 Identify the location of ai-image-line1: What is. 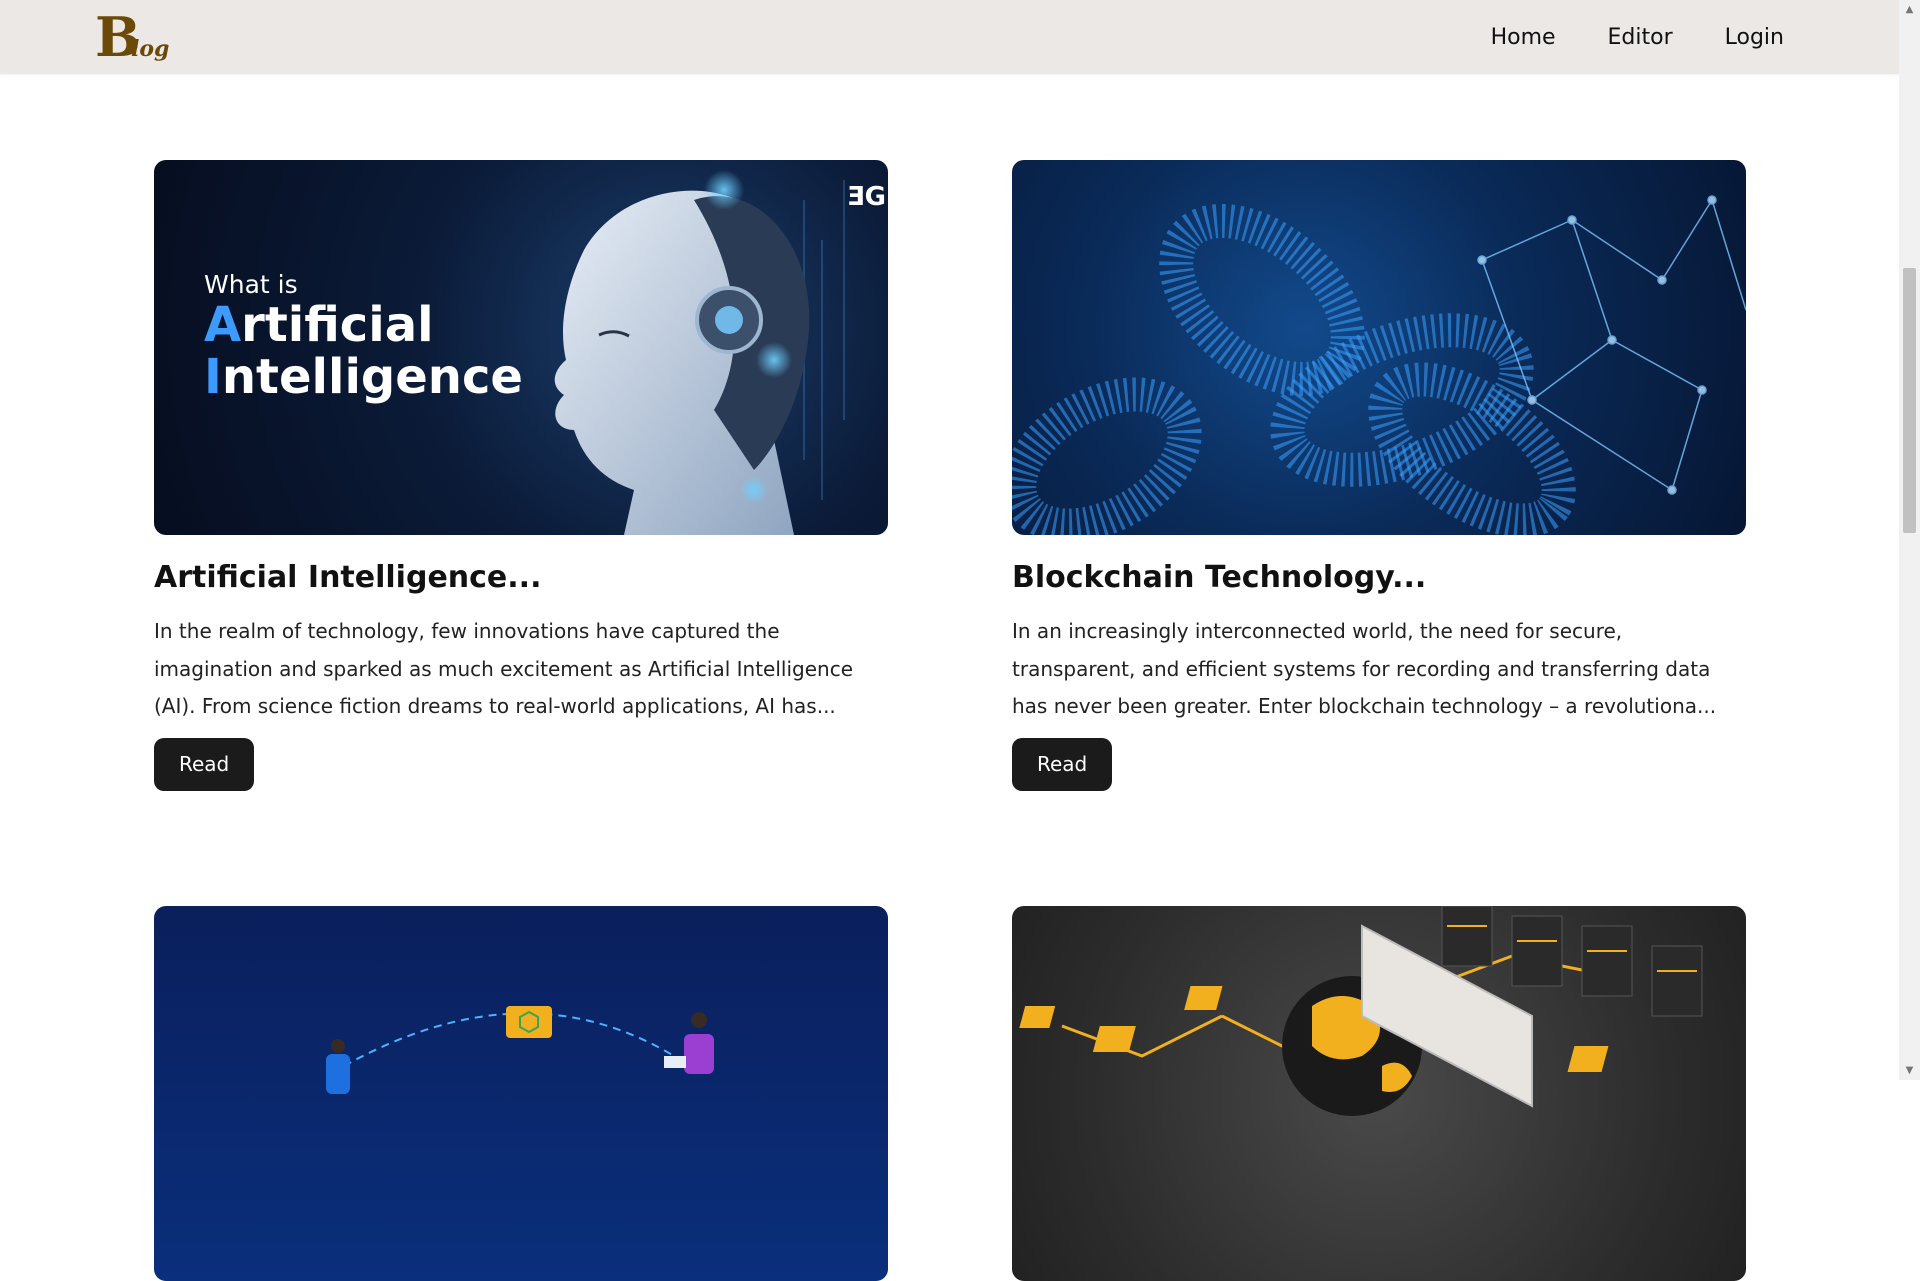
(251, 284).